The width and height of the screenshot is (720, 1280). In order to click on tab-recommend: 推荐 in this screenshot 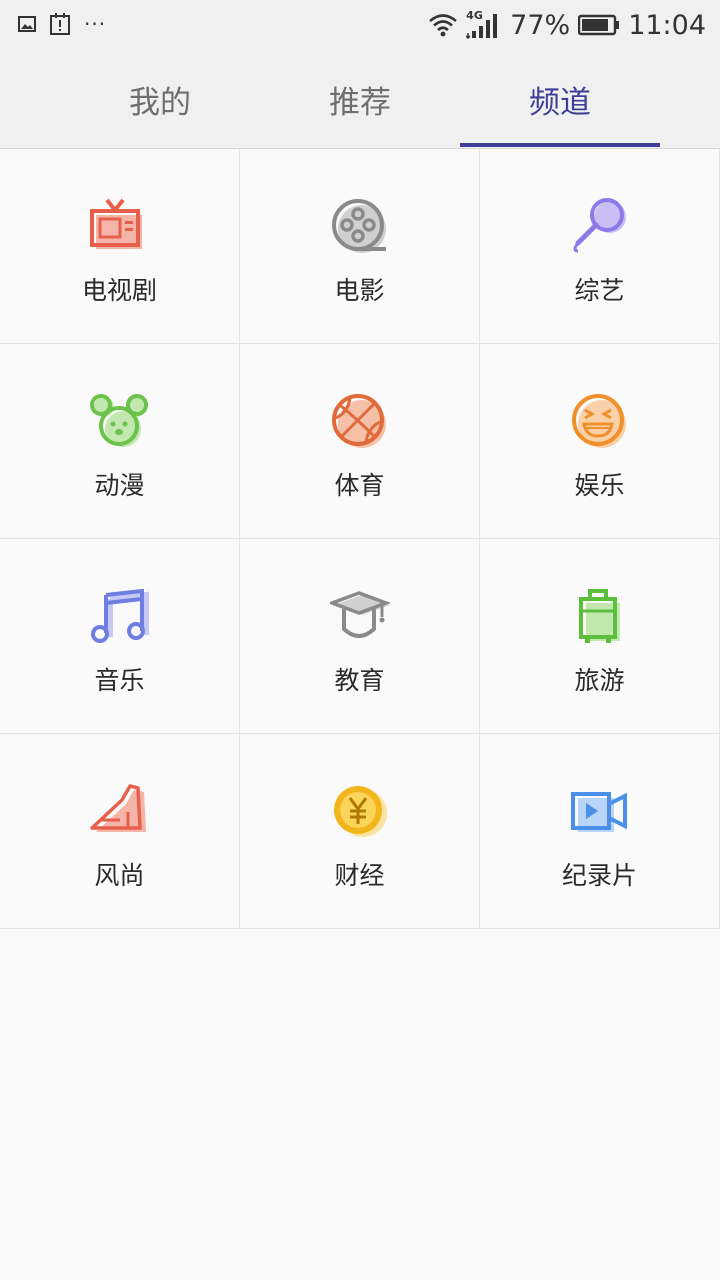, I will do `click(360, 99)`.